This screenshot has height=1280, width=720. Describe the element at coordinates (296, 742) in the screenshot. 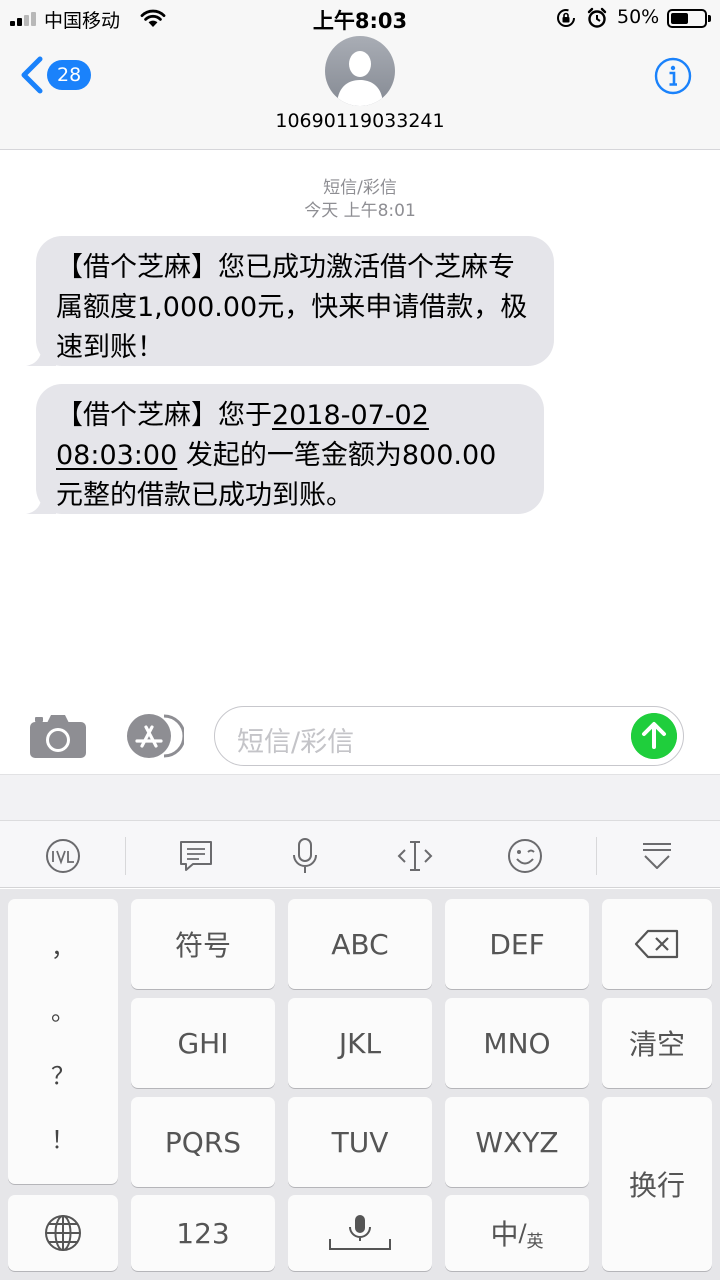

I see `message-input-placeholder: 短信/彩信` at that location.